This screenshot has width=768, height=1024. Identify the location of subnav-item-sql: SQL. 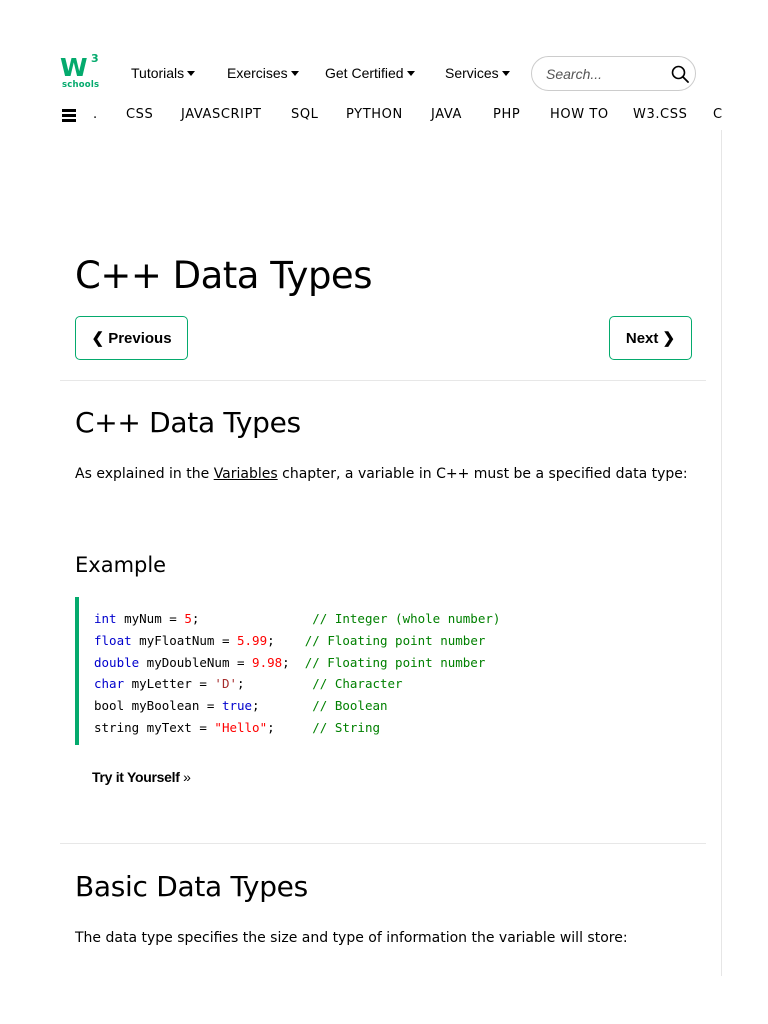
(305, 114).